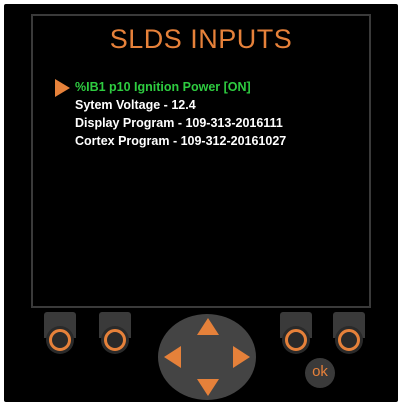  What do you see at coordinates (201, 39) in the screenshot?
I see `page-title: SLDS INPUTS` at bounding box center [201, 39].